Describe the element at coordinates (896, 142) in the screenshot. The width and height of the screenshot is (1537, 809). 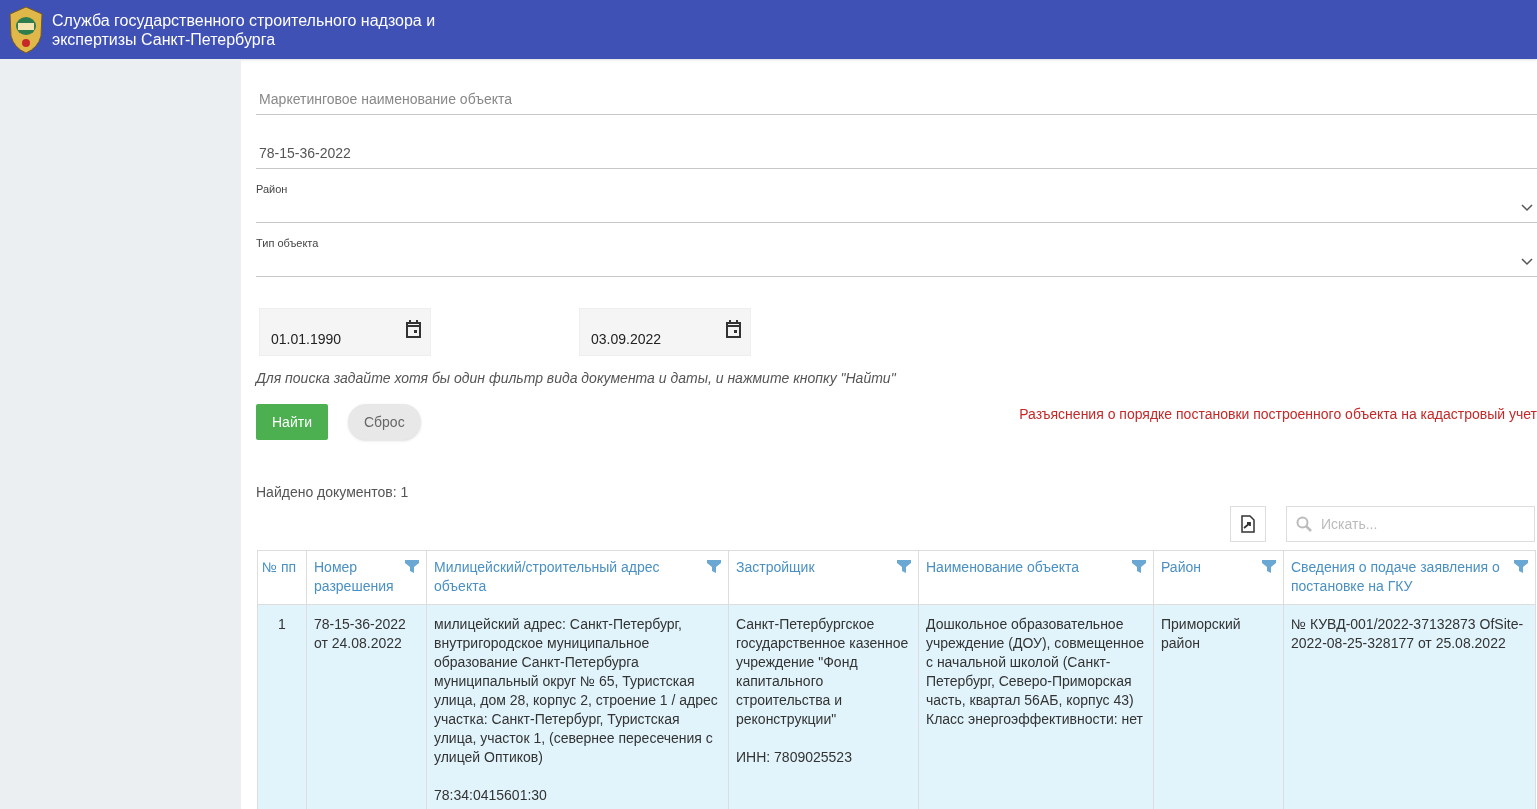
I see `permit-number-field: 78-15-36-2022` at that location.